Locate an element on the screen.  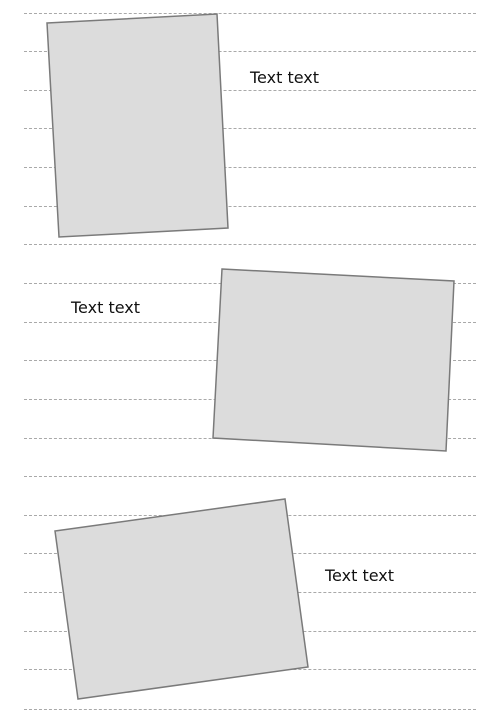
card-caption-1: Text text is located at coordinates (285, 77).